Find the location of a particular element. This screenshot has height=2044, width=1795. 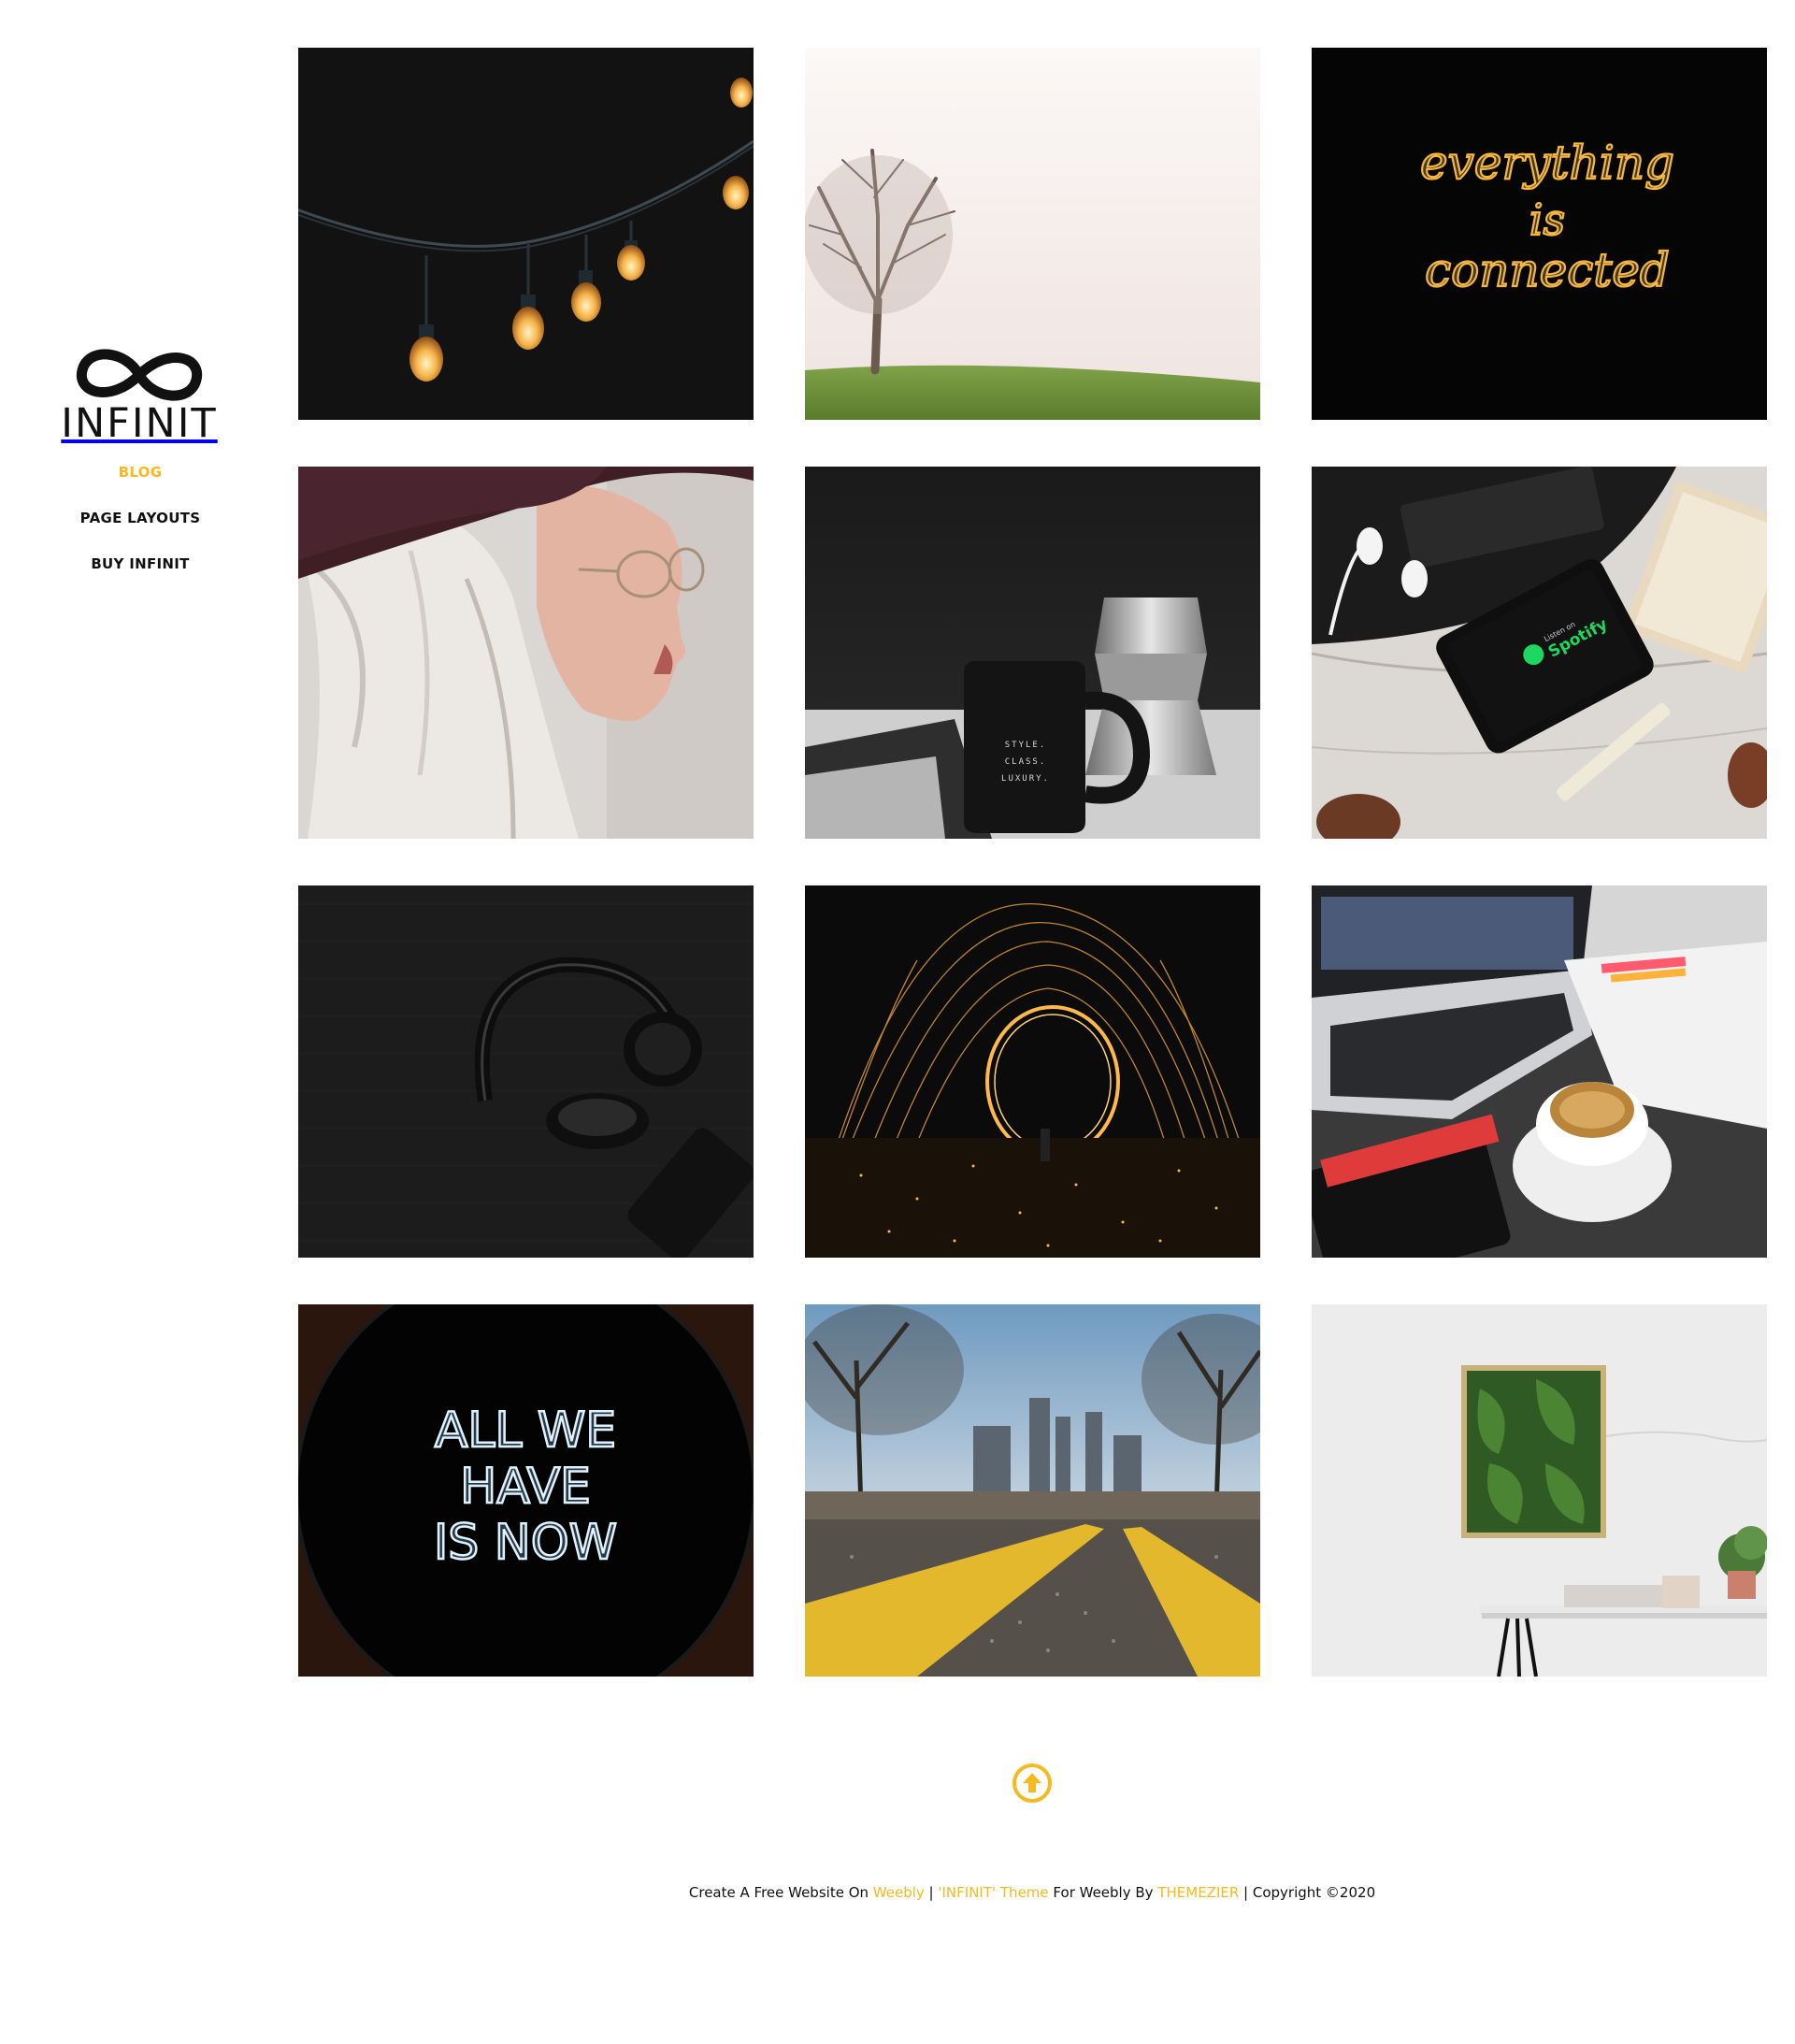

gallery-tile-spotify: Listen on Spotify is located at coordinates (1540, 653).